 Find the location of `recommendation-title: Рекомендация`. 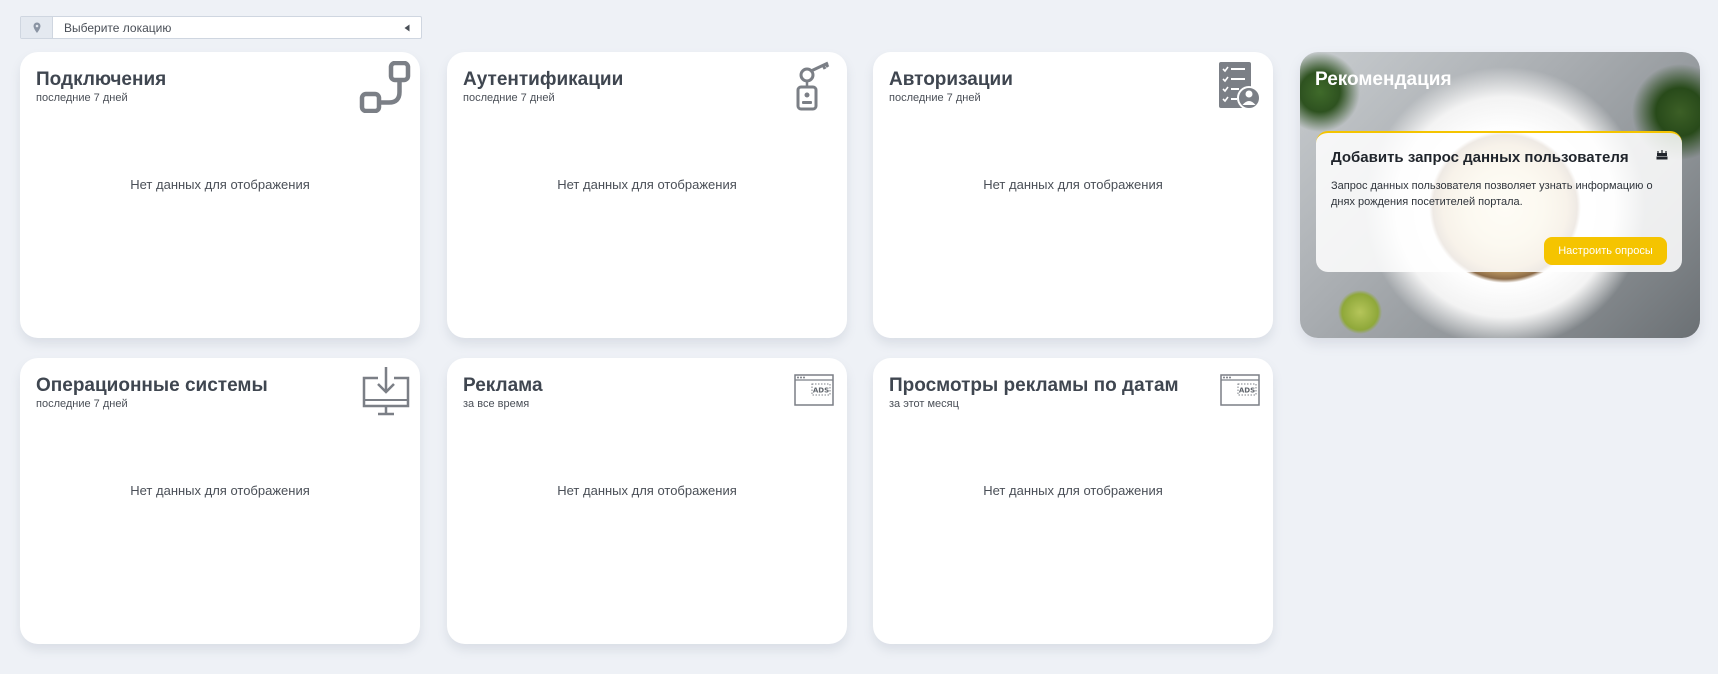

recommendation-title: Рекомендация is located at coordinates (1383, 79).